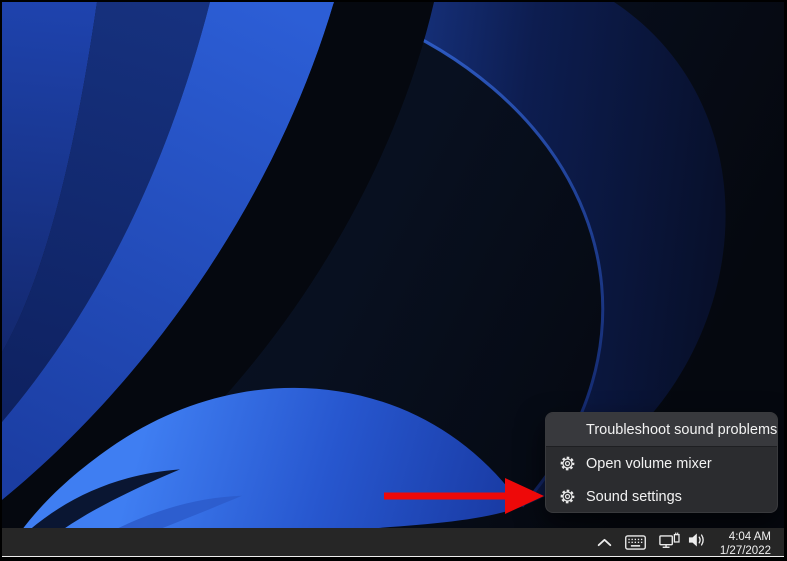 The width and height of the screenshot is (787, 561). I want to click on menu-item-label: Open volume mixer, so click(649, 463).